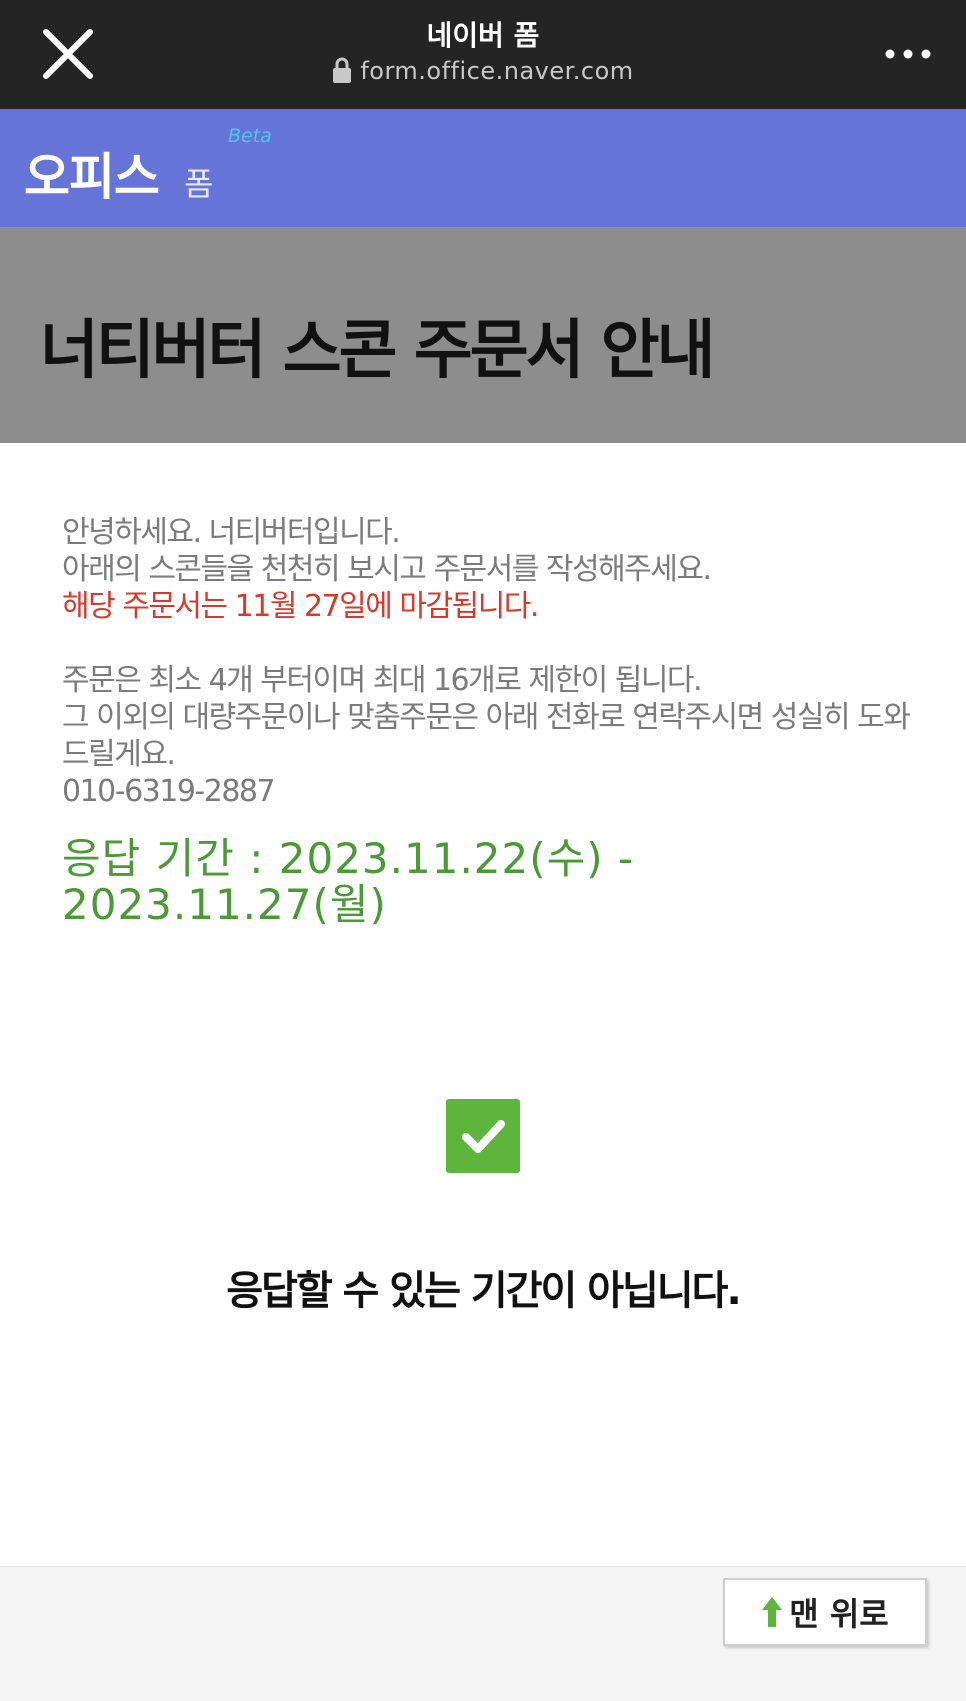 This screenshot has height=1701, width=966. Describe the element at coordinates (231, 532) in the screenshot. I see `intro-line-1: 안녕하세요. 너티버터입니다.` at that location.